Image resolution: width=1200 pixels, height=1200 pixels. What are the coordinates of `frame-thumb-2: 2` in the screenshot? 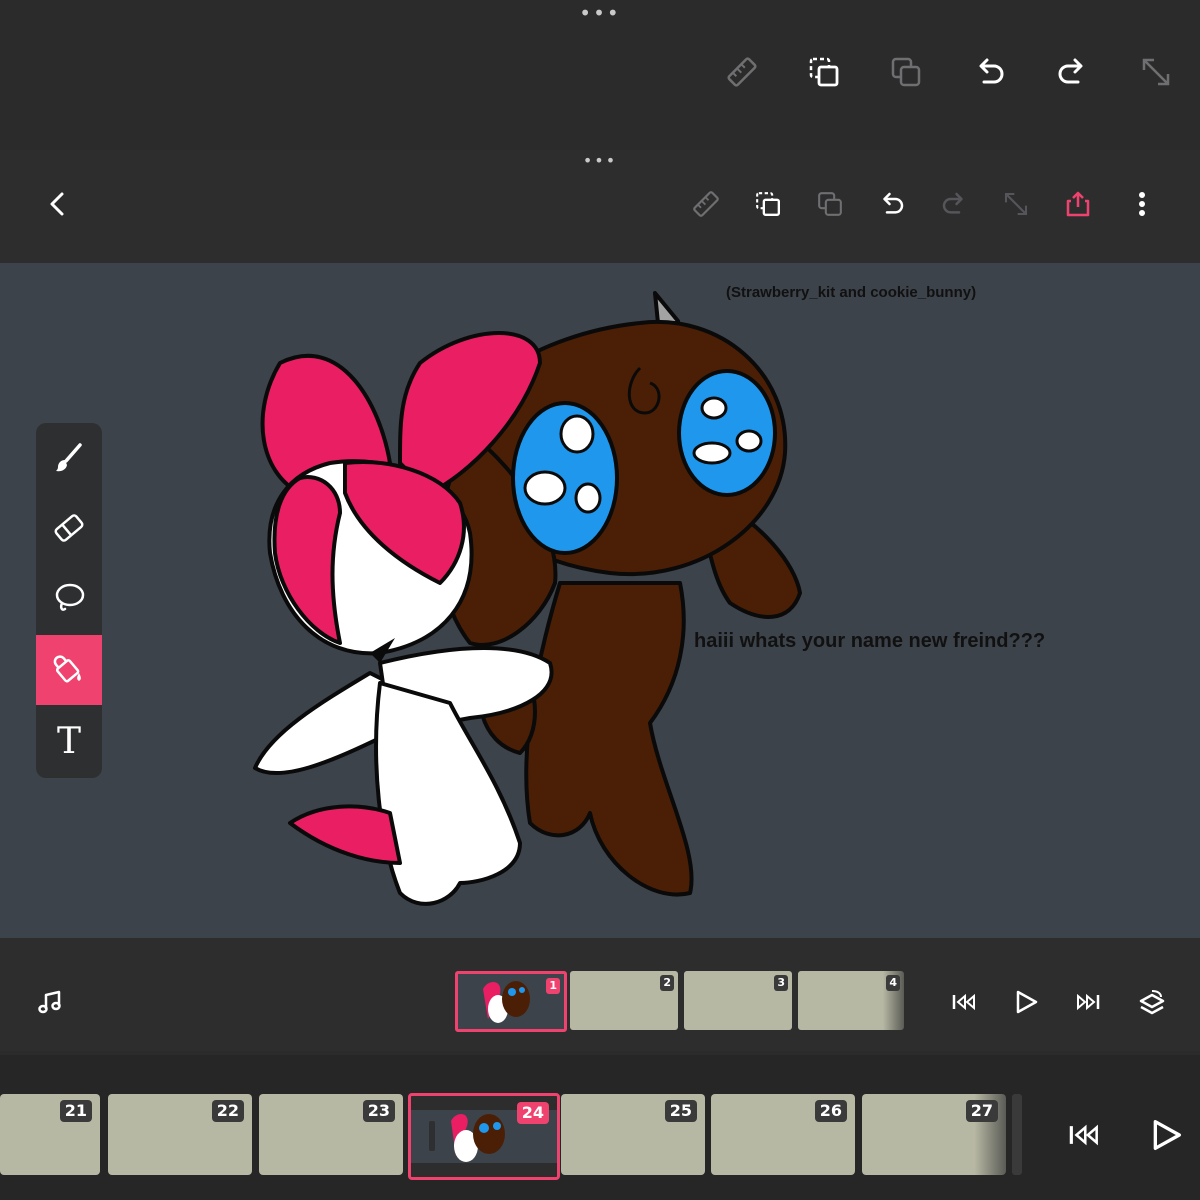 It's located at (624, 1000).